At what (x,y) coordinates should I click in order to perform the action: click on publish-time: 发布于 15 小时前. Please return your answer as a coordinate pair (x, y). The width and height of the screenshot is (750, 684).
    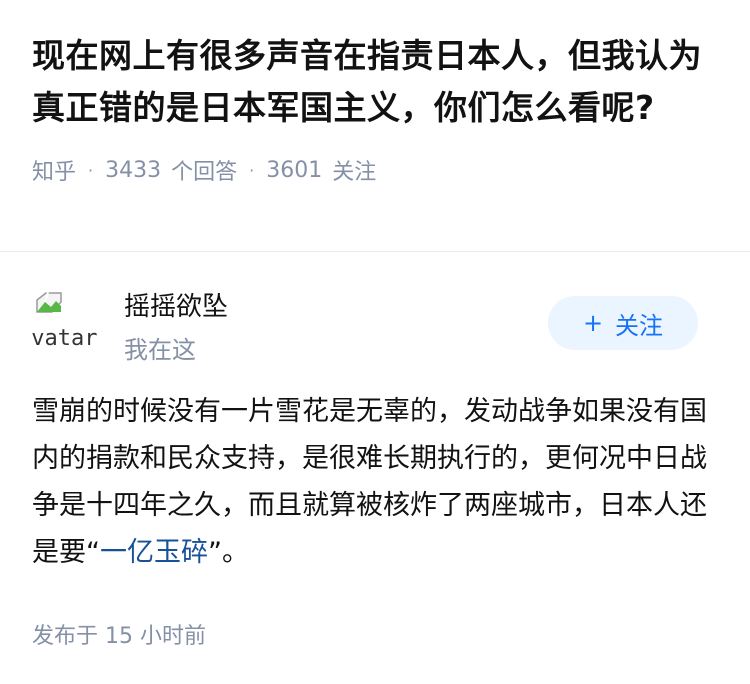
    Looking at the image, I should click on (119, 634).